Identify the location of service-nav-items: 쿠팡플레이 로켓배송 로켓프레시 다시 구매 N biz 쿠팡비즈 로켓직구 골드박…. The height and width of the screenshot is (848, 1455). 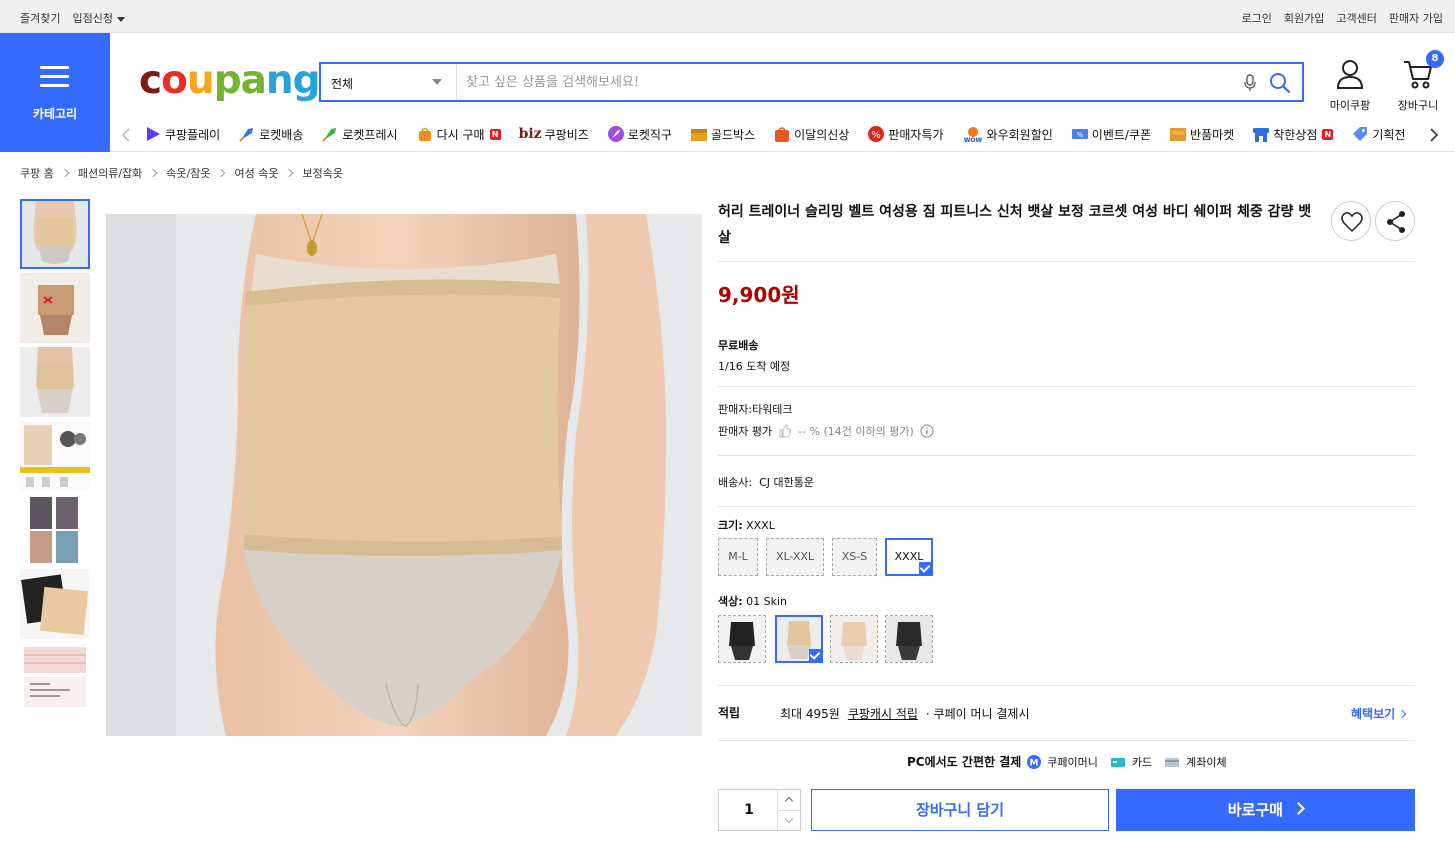
(786, 134).